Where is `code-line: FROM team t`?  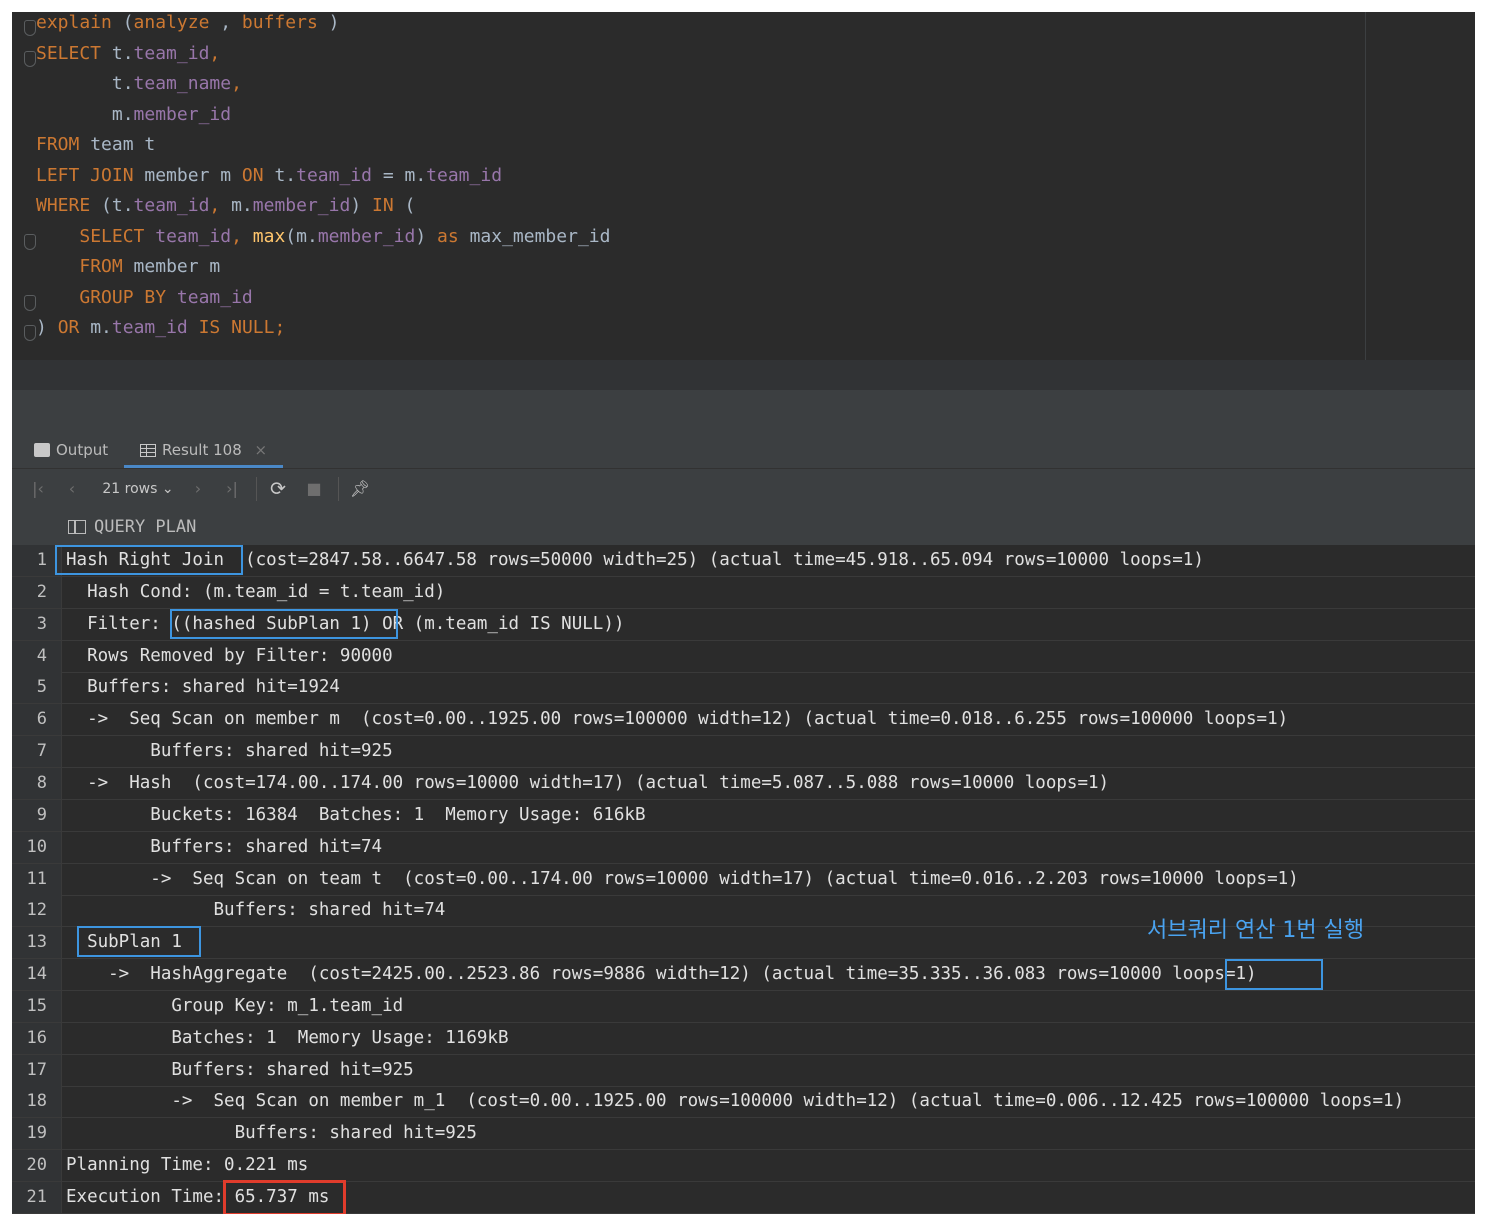
code-line: FROM team t is located at coordinates (95, 145).